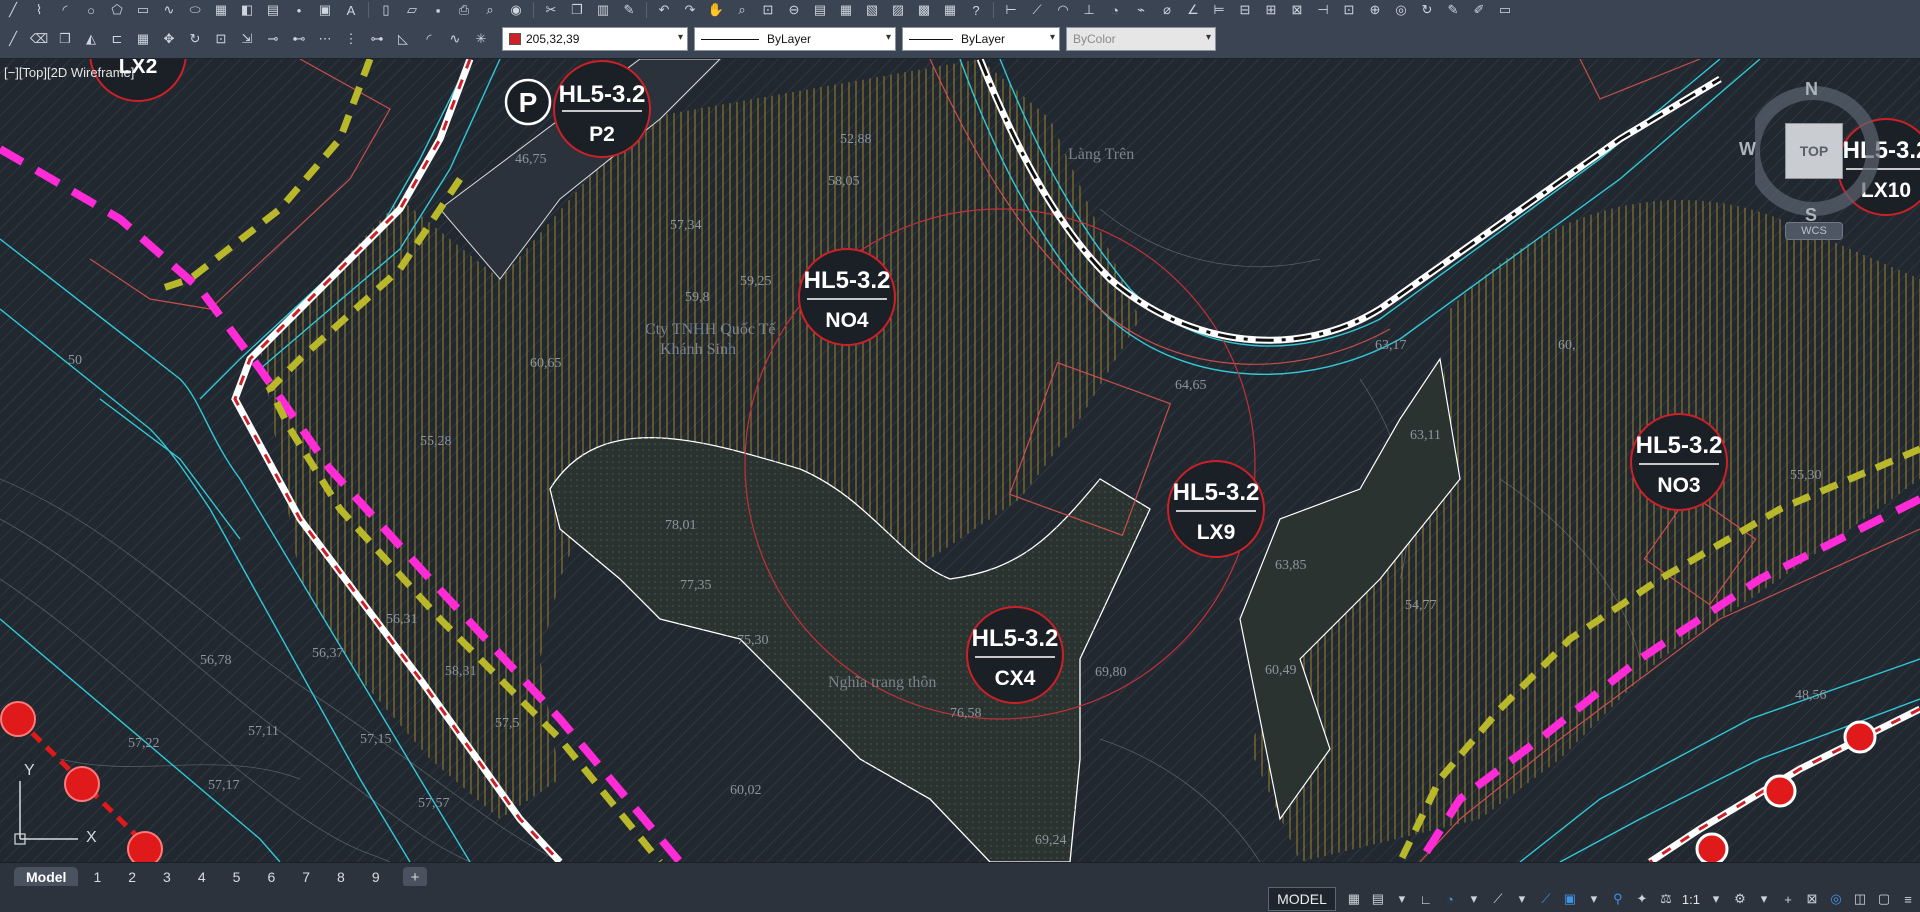 The height and width of the screenshot is (912, 1920). What do you see at coordinates (351, 10) in the screenshot?
I see `text-icon: A` at bounding box center [351, 10].